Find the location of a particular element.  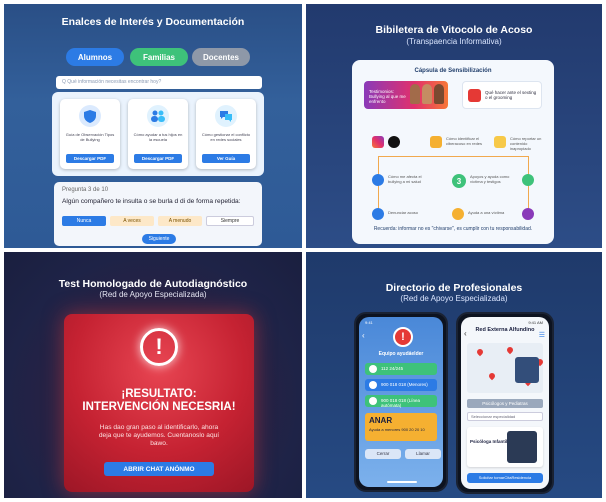

helpline-row: 112 24/245 is located at coordinates (401, 369).